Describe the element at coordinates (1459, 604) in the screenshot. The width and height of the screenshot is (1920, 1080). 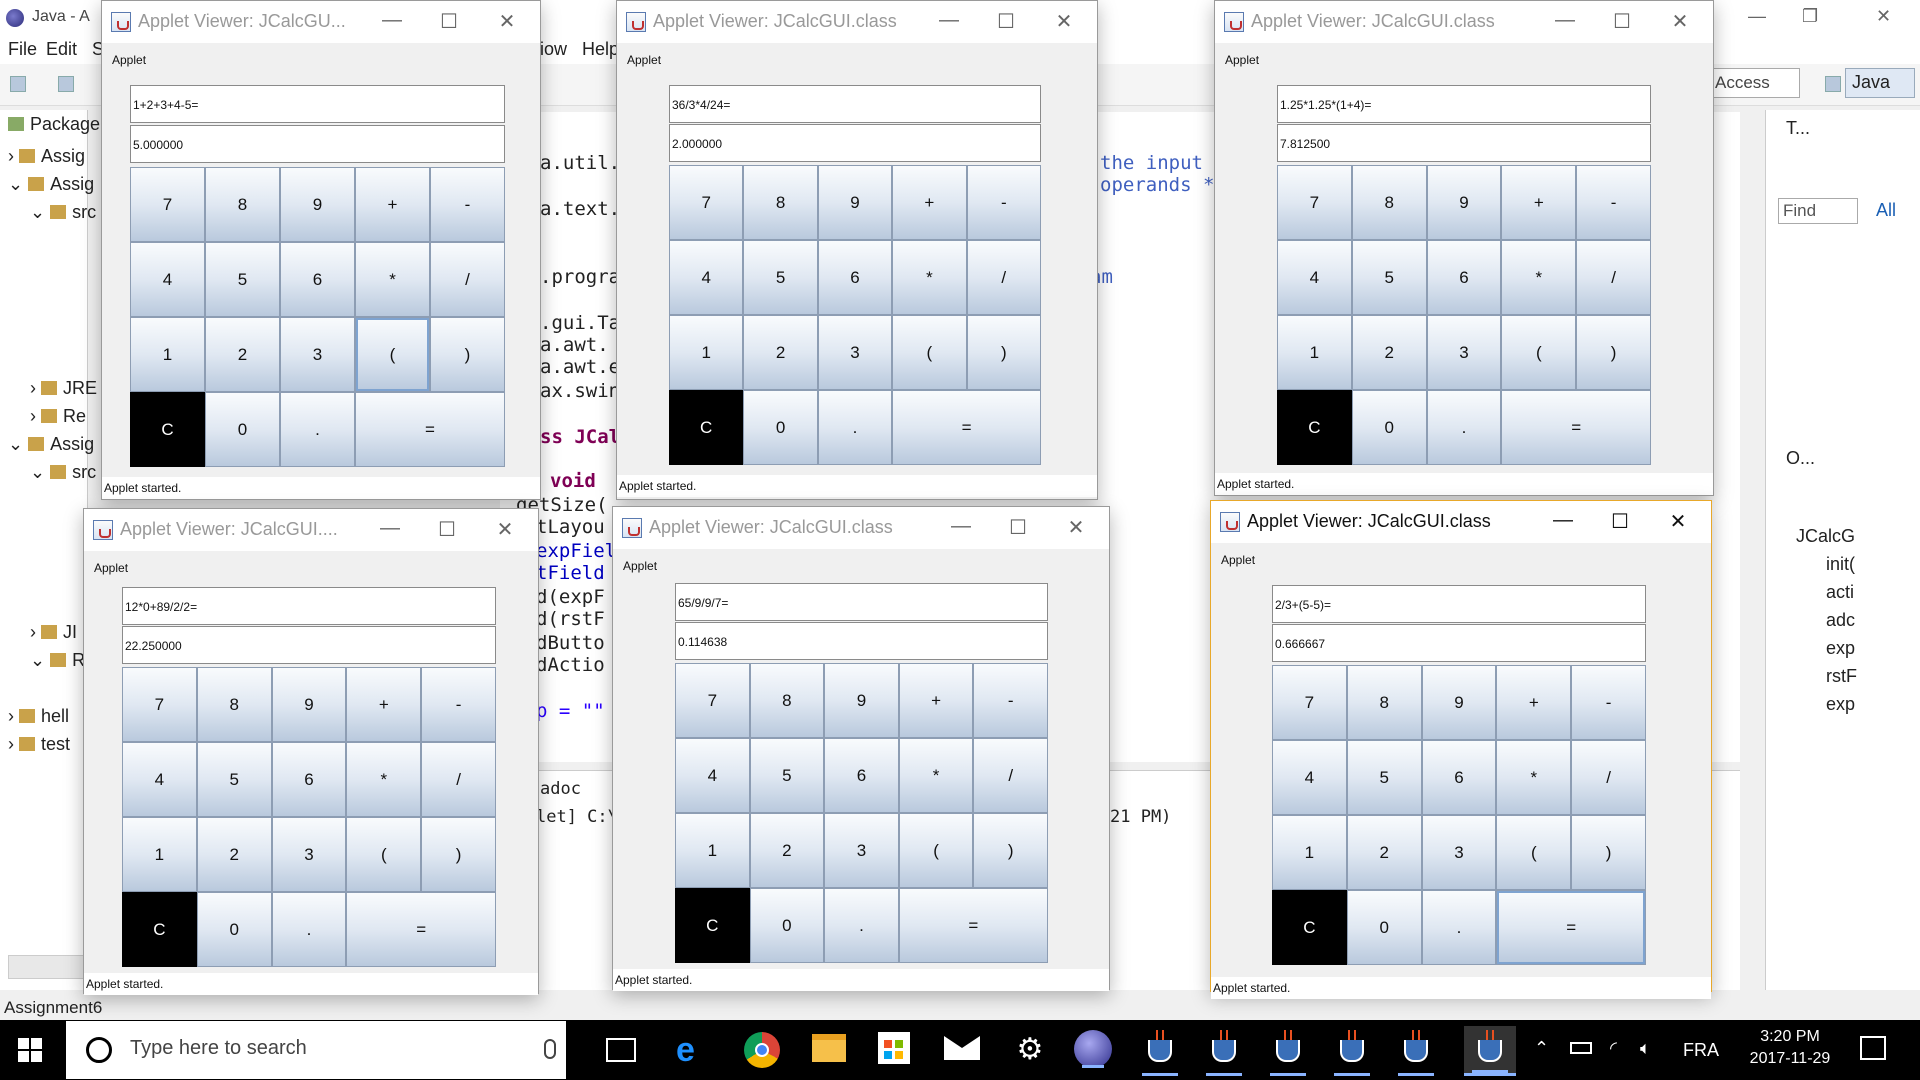
I see `expression-field: 2/3+(5-5)=` at that location.